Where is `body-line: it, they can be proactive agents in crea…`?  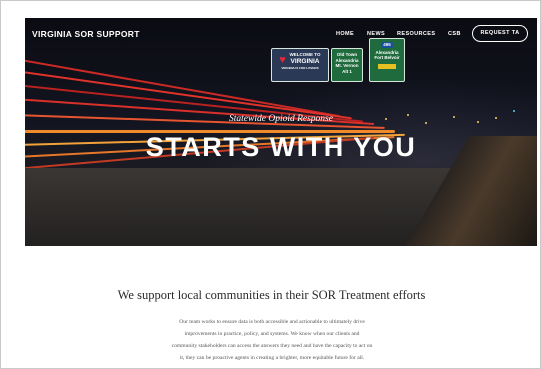 body-line: it, they can be proactive agents in crea… is located at coordinates (272, 358).